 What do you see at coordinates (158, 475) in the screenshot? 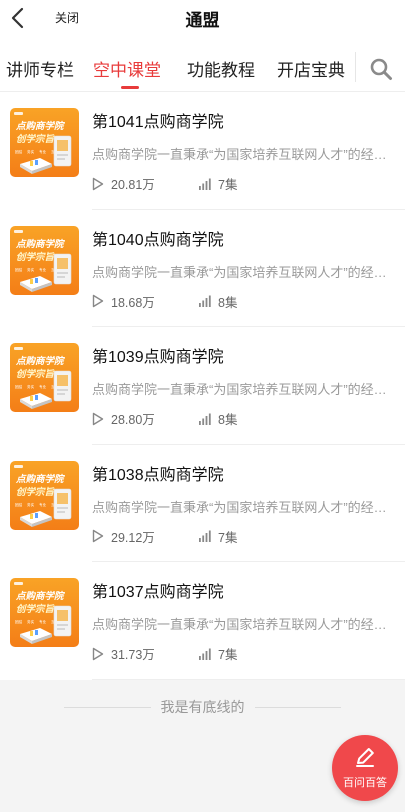
I see `course-title: 第1038点购商学院` at bounding box center [158, 475].